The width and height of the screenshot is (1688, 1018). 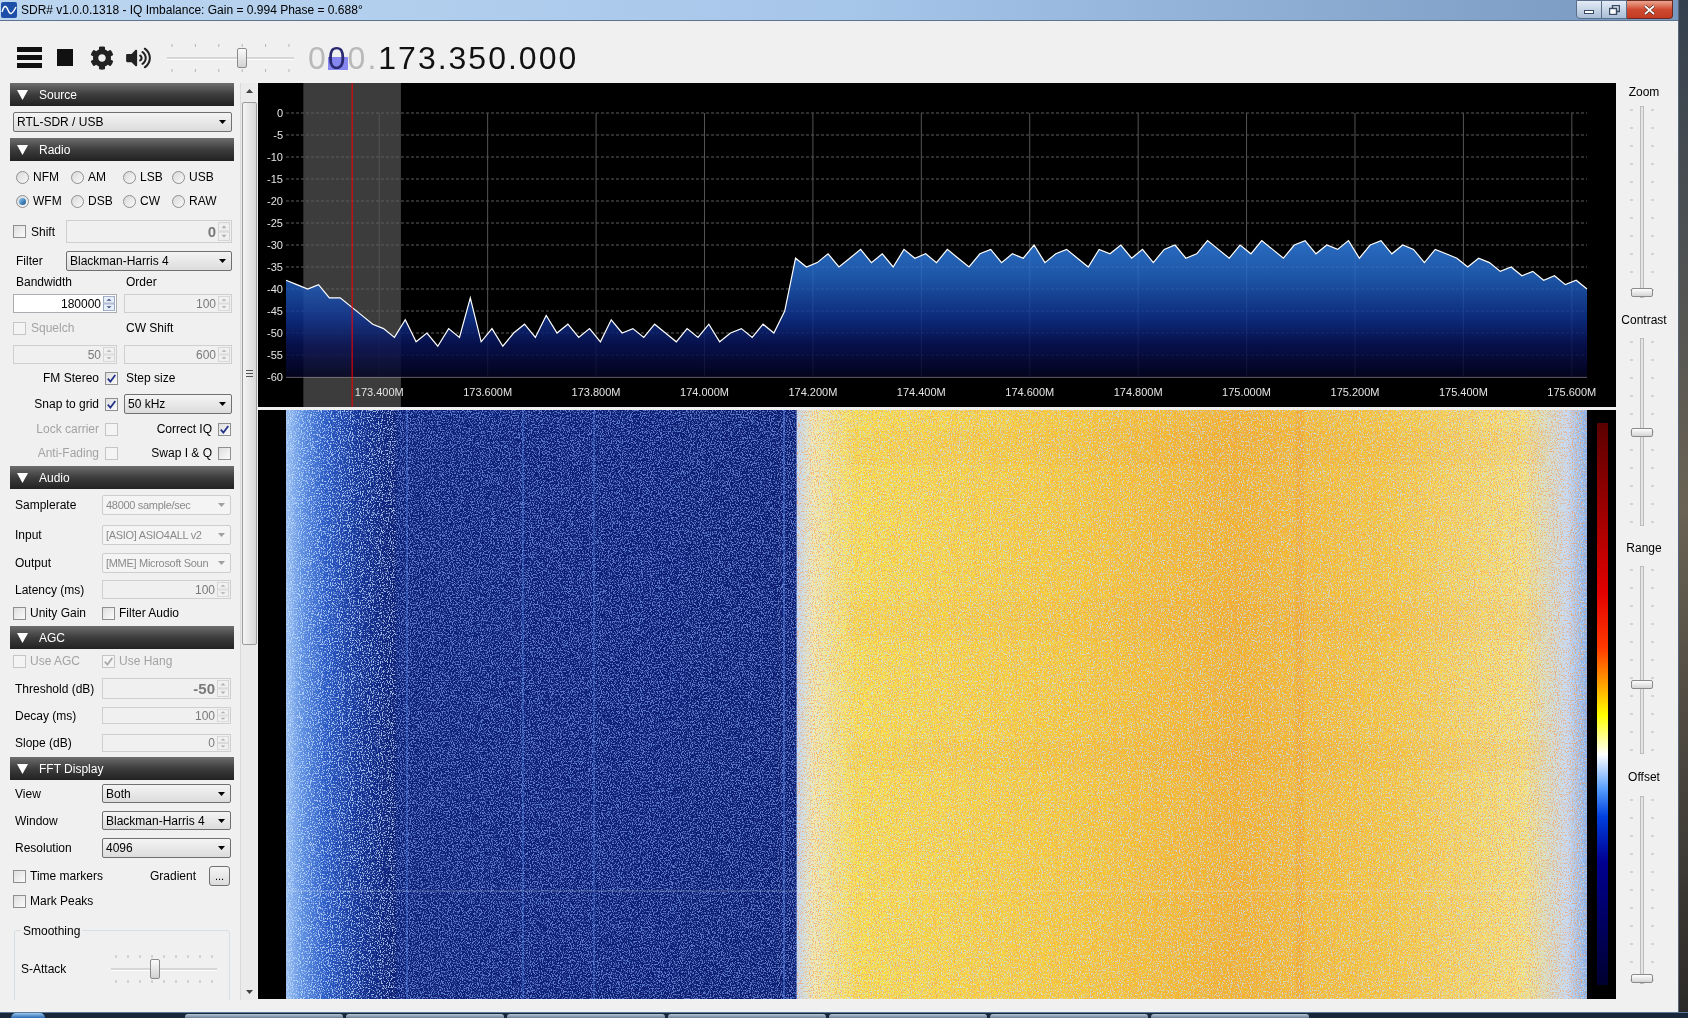 What do you see at coordinates (1138, 392) in the screenshot?
I see `axis-label: 174.800M` at bounding box center [1138, 392].